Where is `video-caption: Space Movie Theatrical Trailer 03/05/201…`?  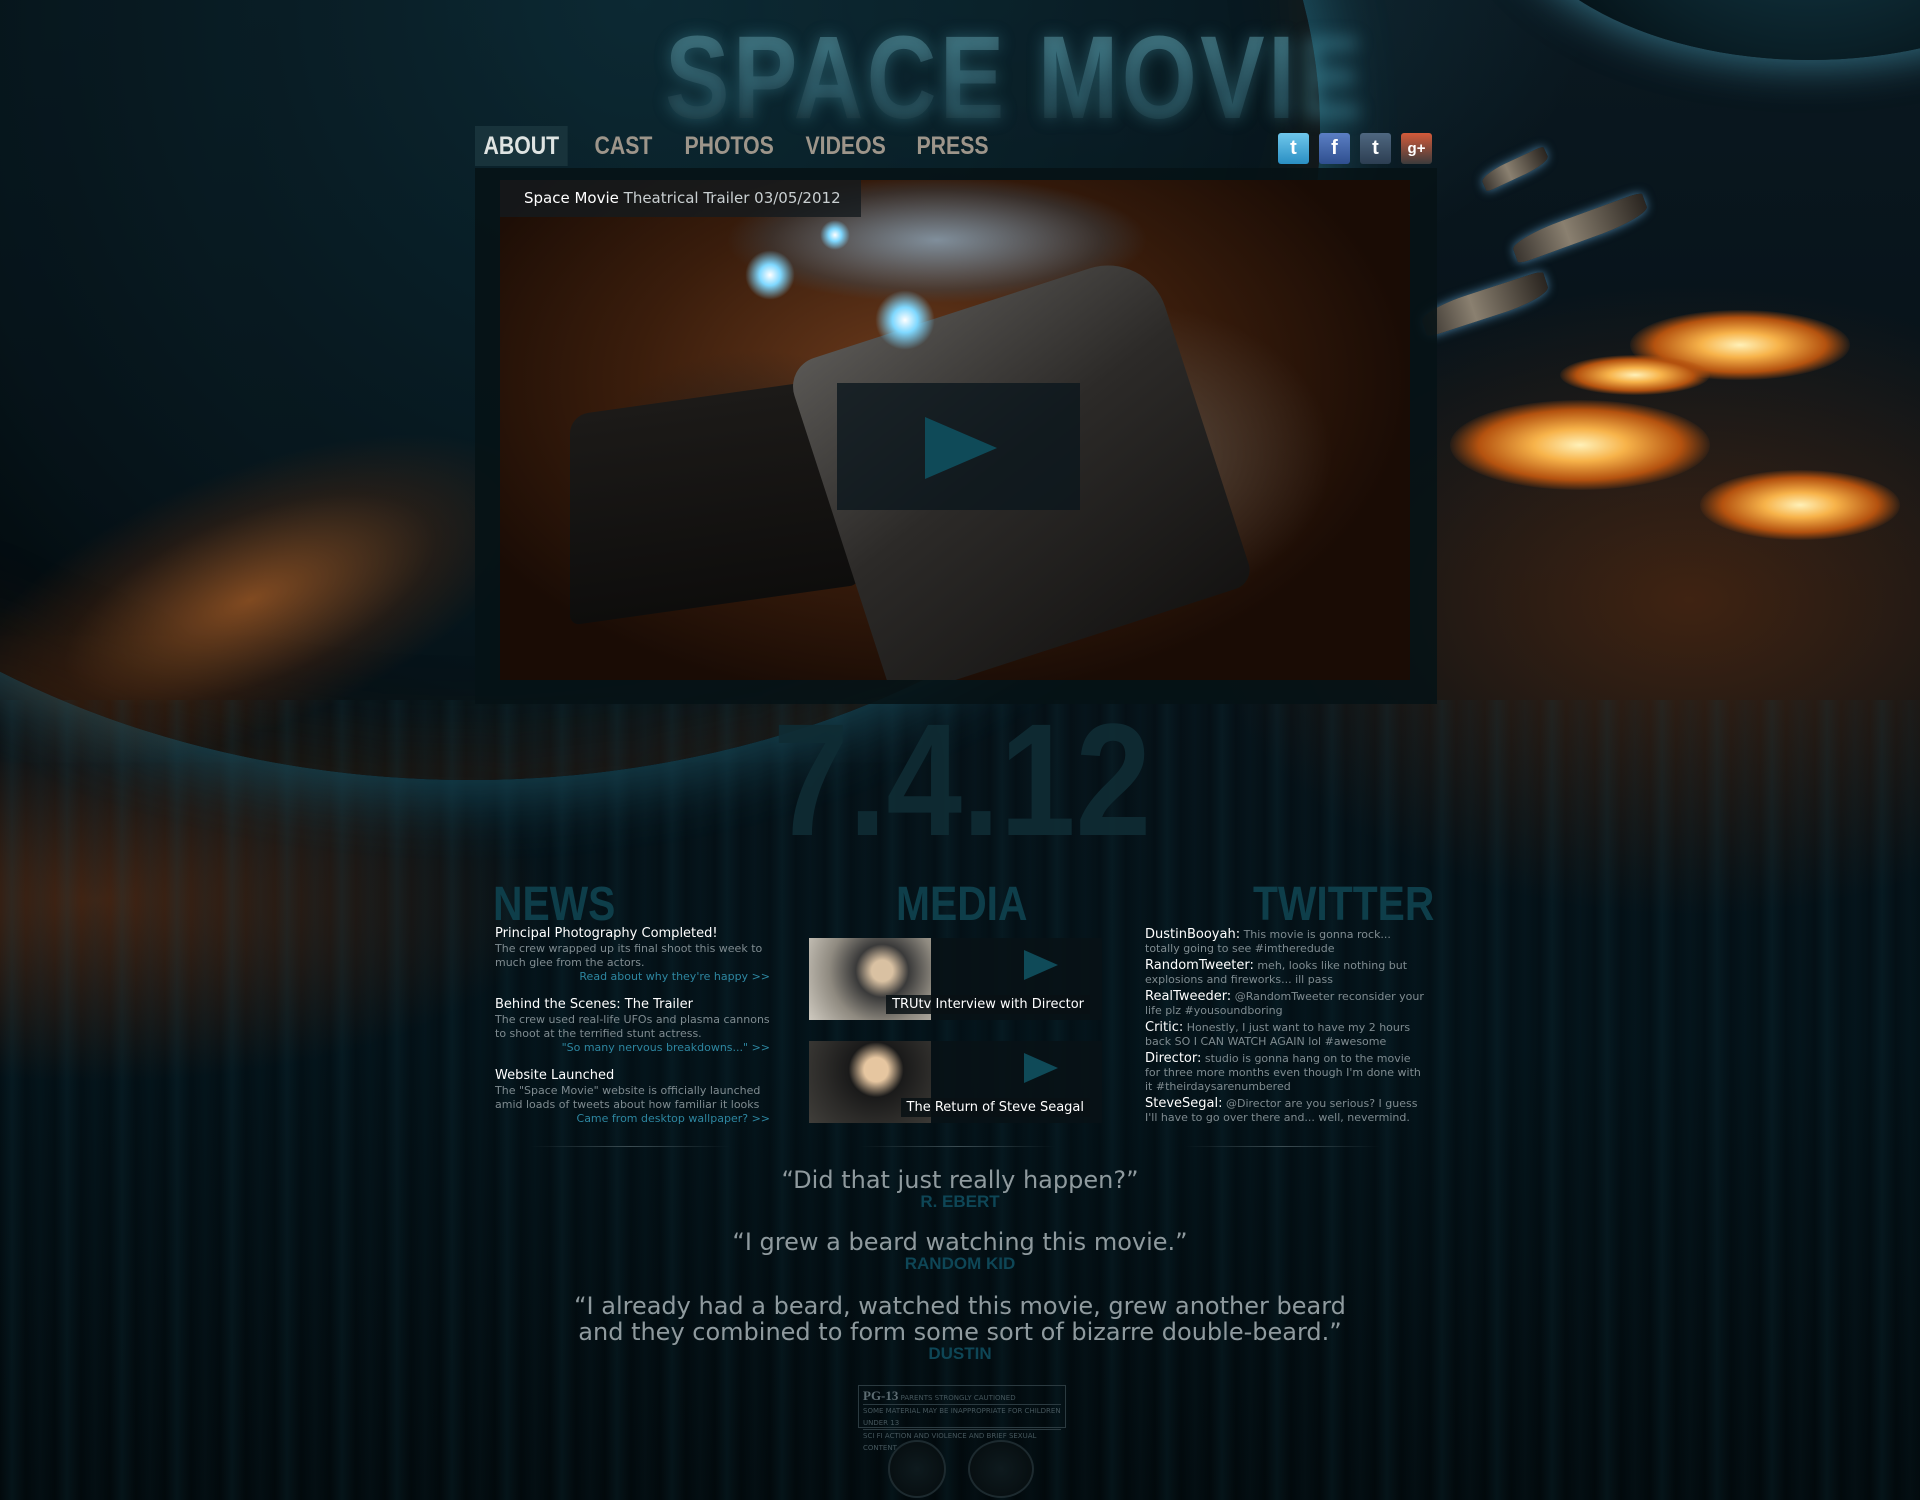
video-caption: Space Movie Theatrical Trailer 03/05/201… is located at coordinates (680, 198).